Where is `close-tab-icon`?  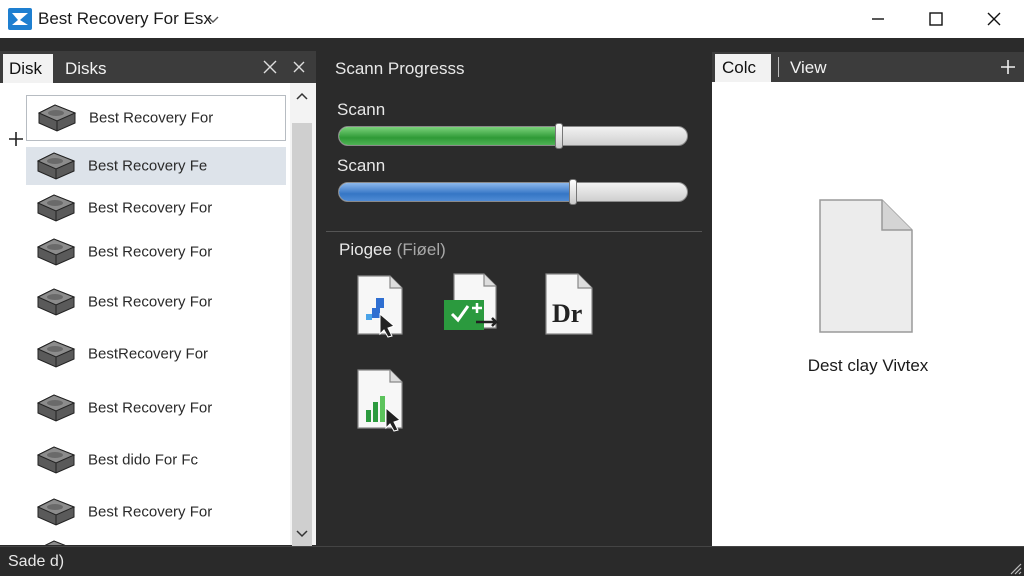 close-tab-icon is located at coordinates (270, 67).